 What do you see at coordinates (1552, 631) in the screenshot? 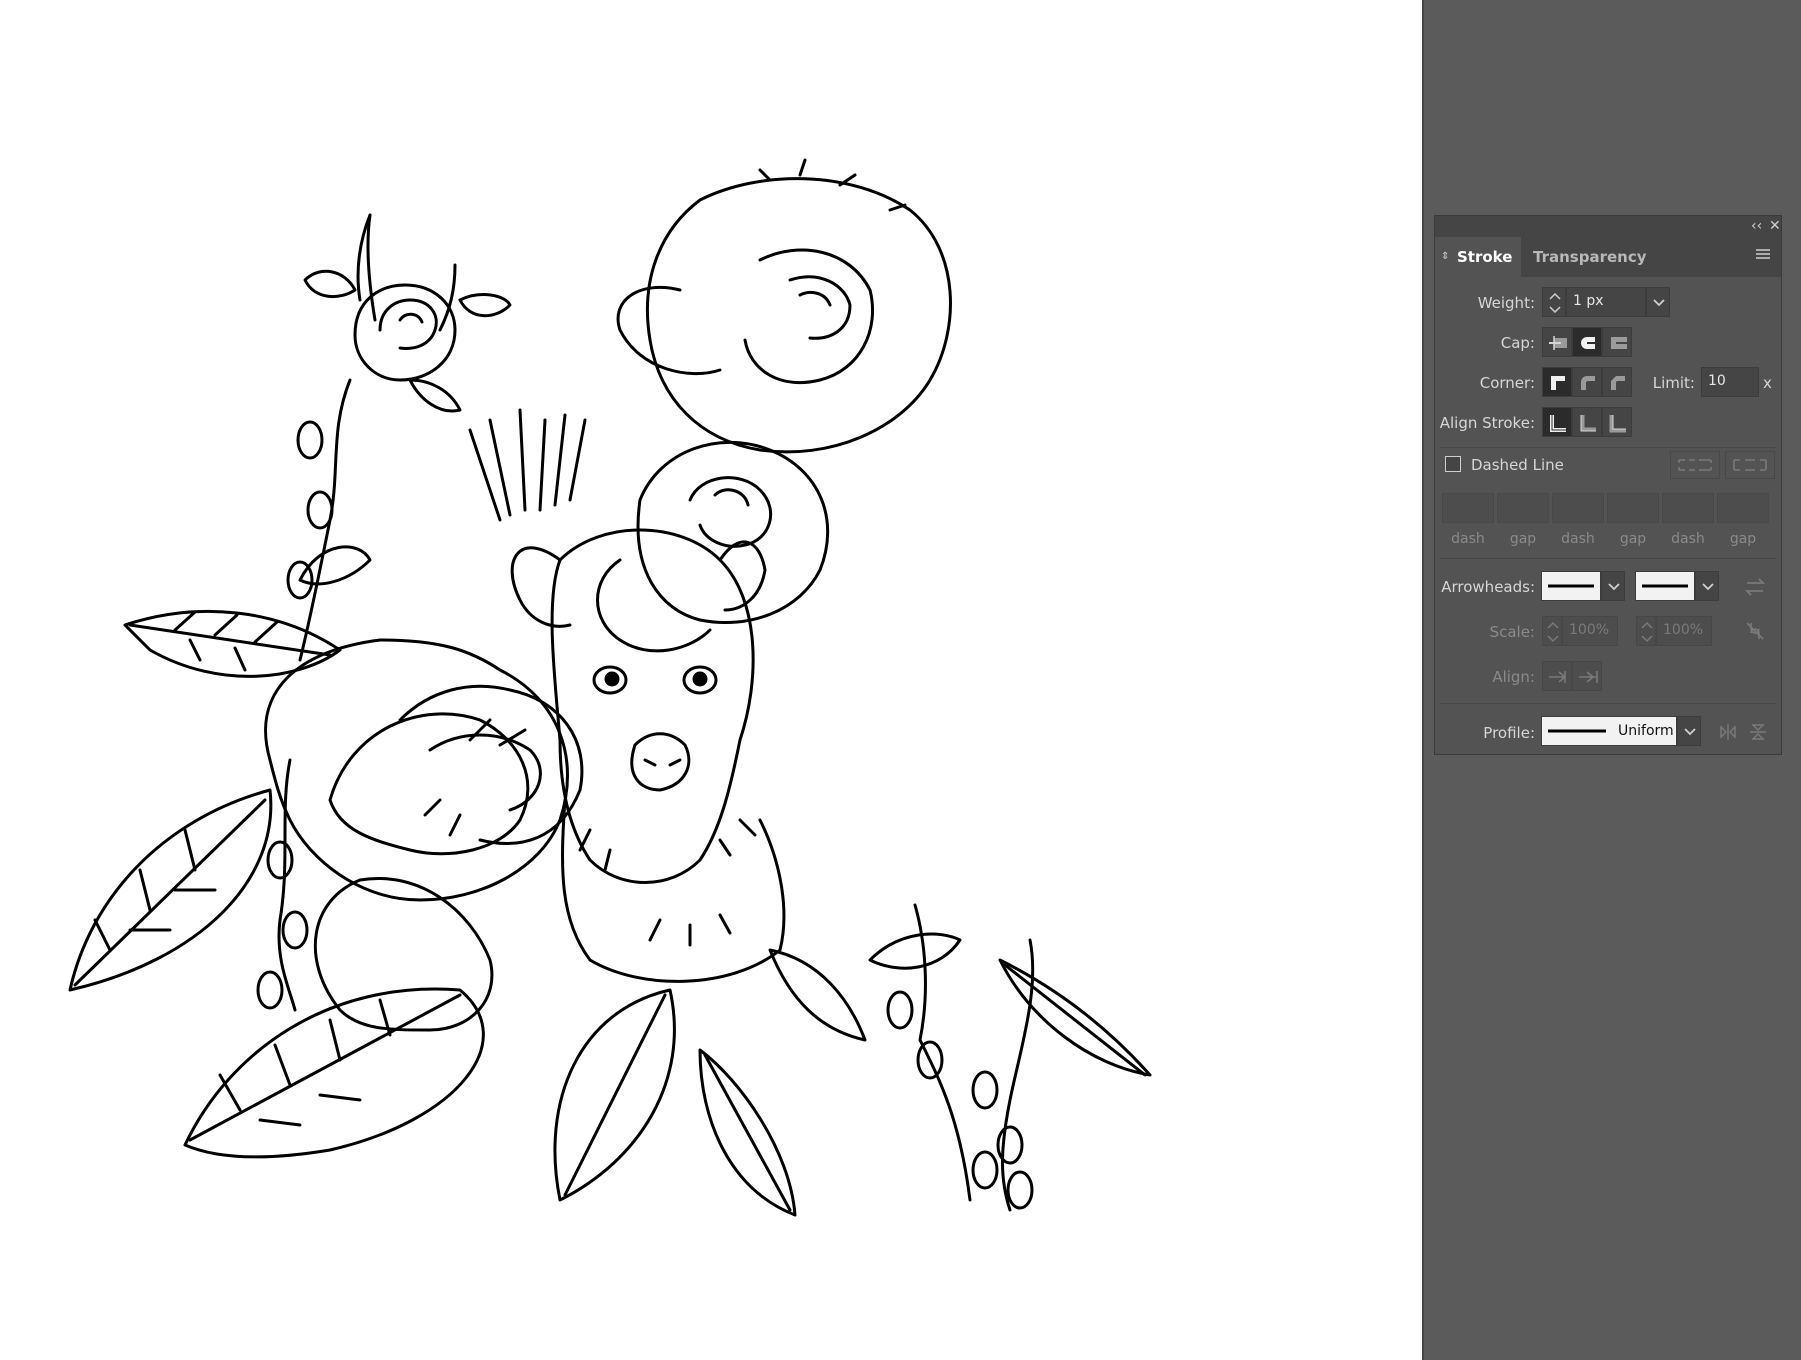
I see `scale-start-stepper` at bounding box center [1552, 631].